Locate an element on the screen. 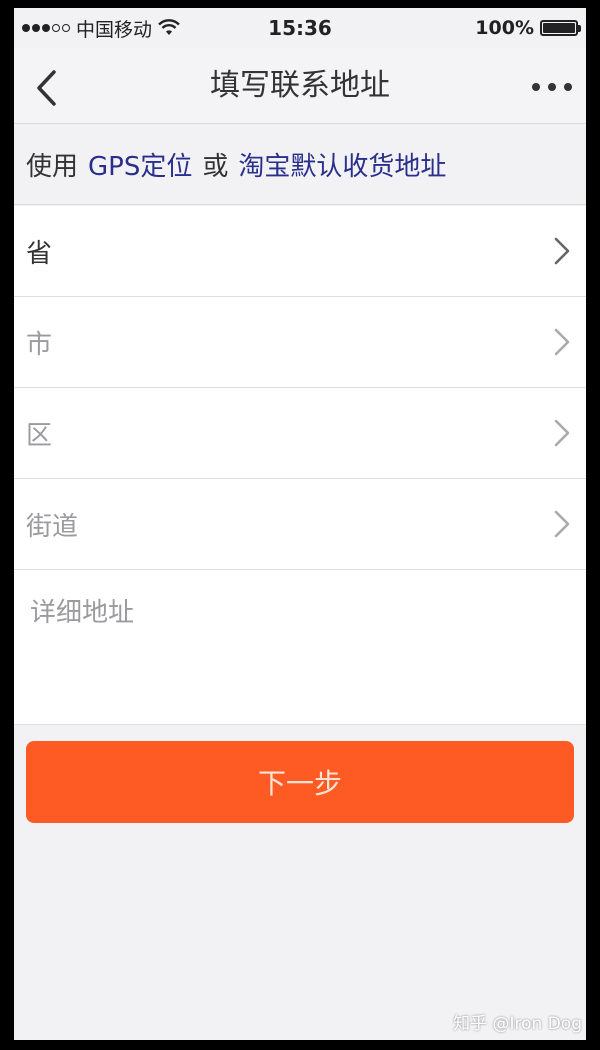 Image resolution: width=600 pixels, height=1050 pixels. street-selector: 街道 is located at coordinates (300, 524).